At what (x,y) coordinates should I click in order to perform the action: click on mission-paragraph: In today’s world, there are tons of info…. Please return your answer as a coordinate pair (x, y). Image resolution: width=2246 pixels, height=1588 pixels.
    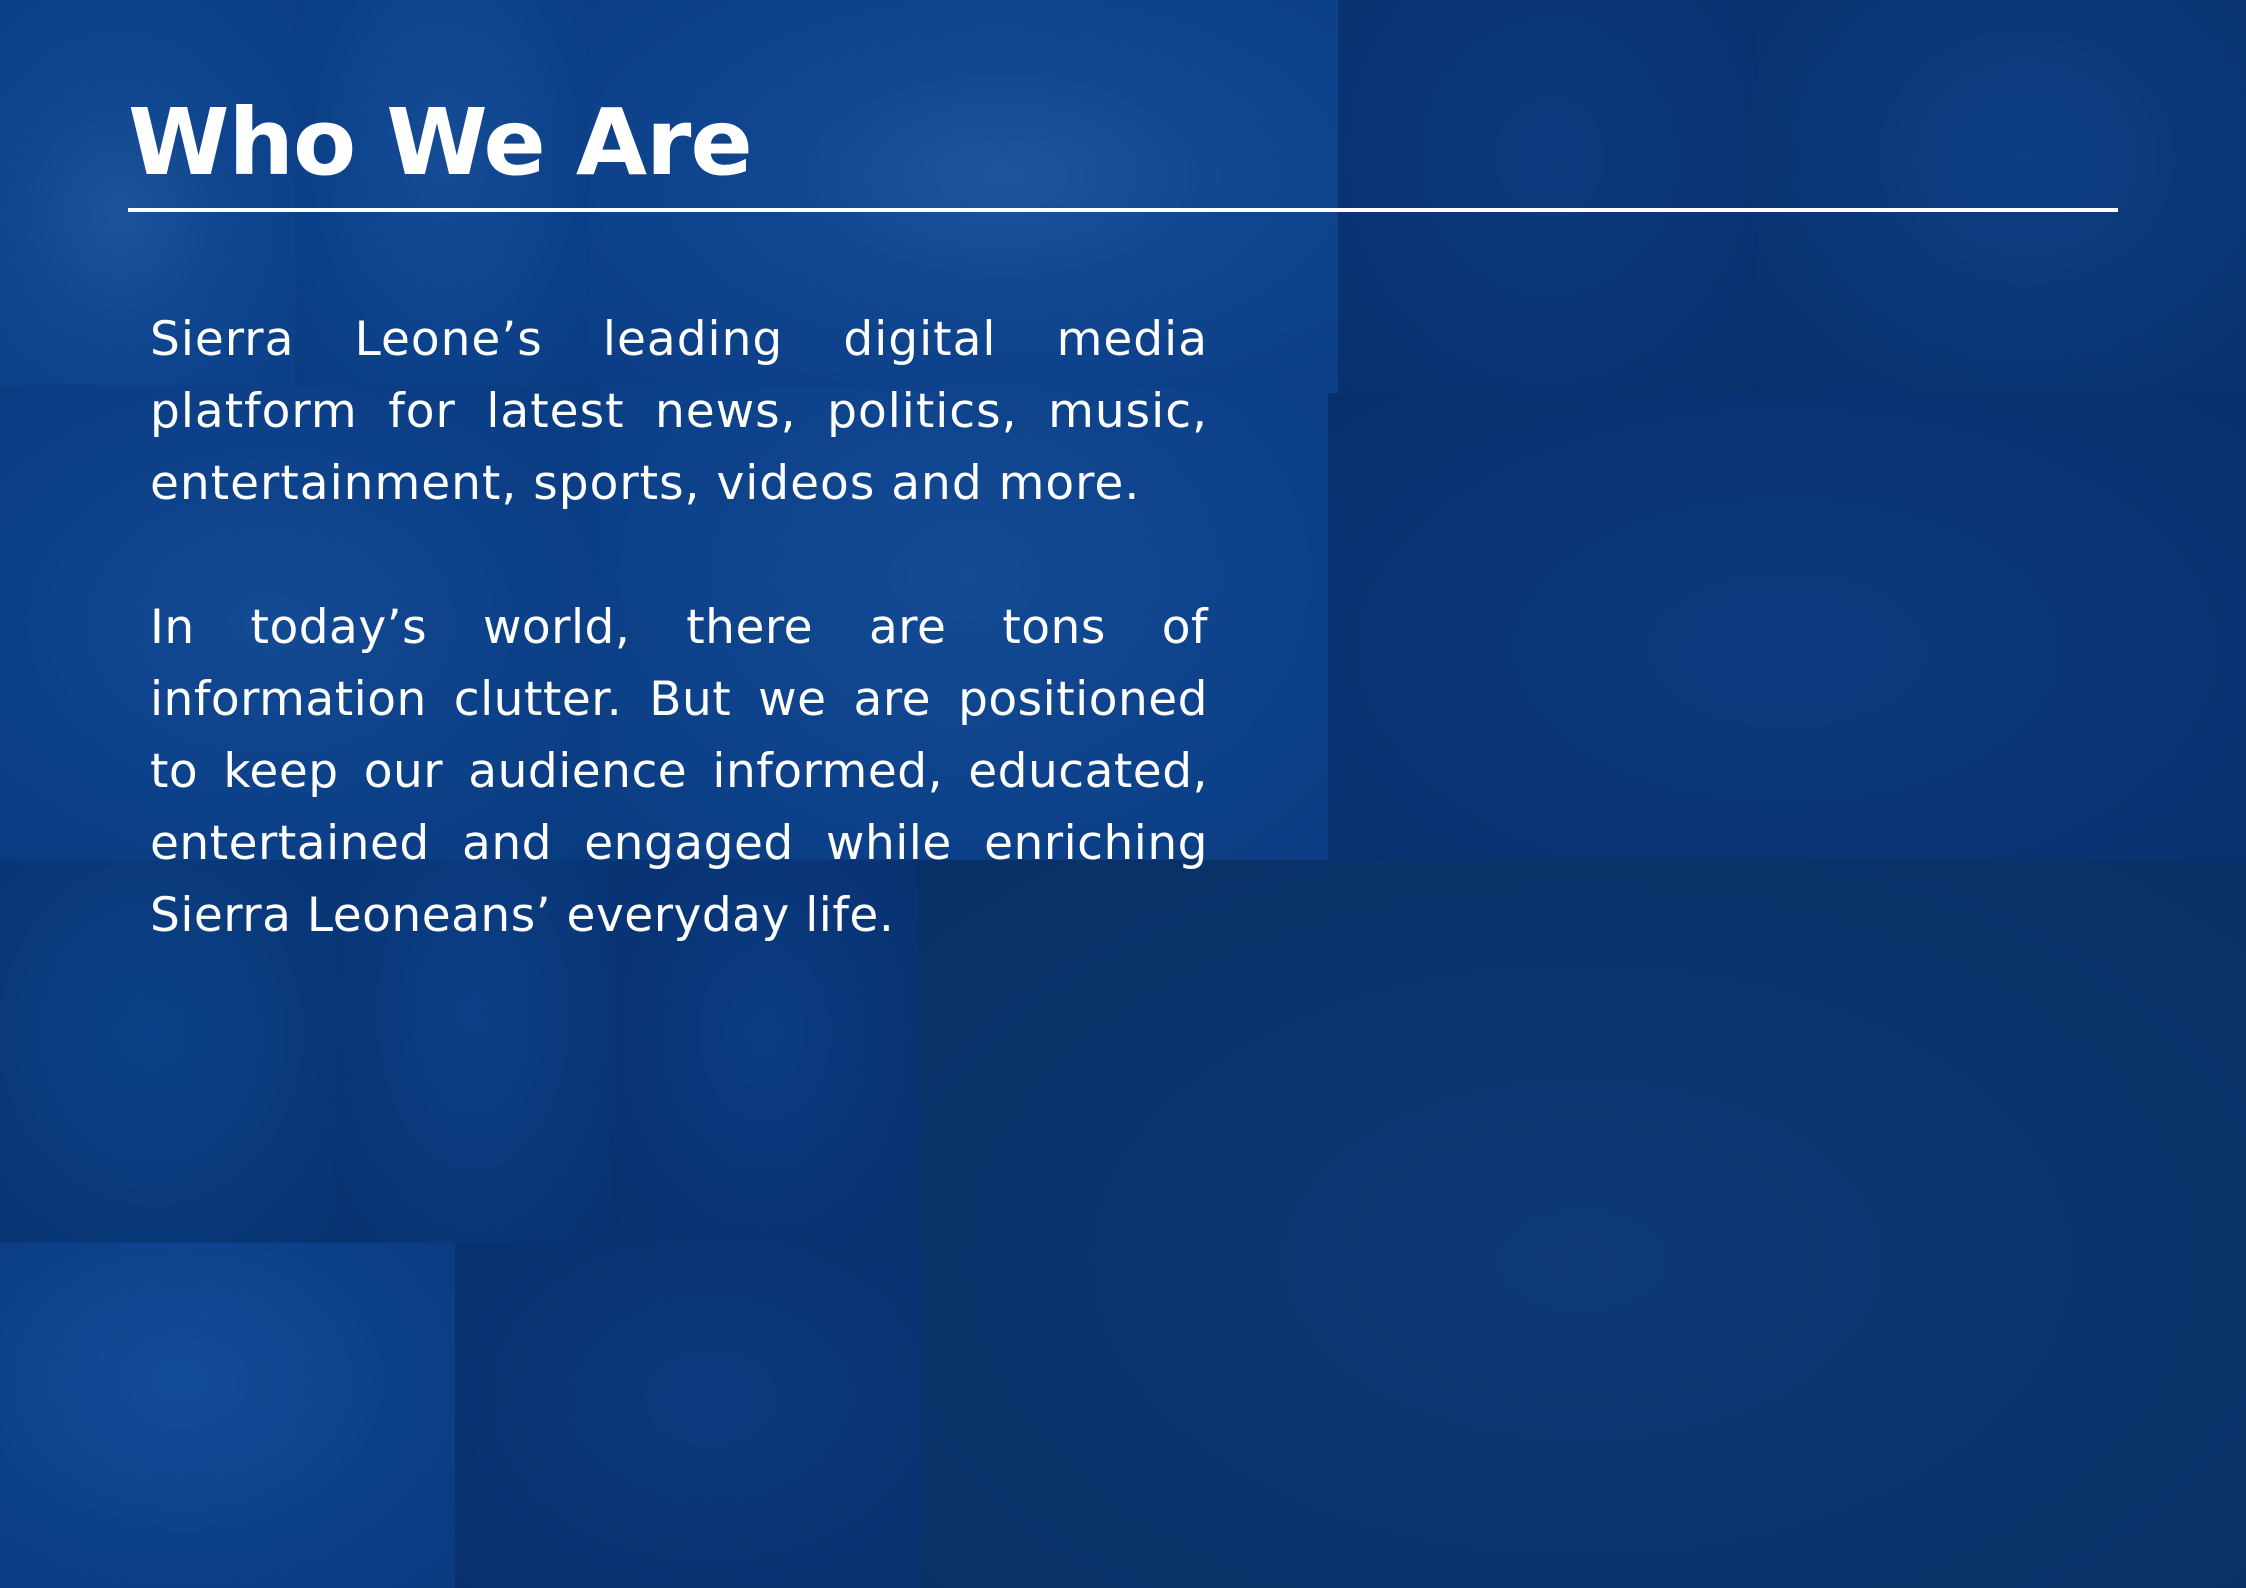
    Looking at the image, I should click on (679, 771).